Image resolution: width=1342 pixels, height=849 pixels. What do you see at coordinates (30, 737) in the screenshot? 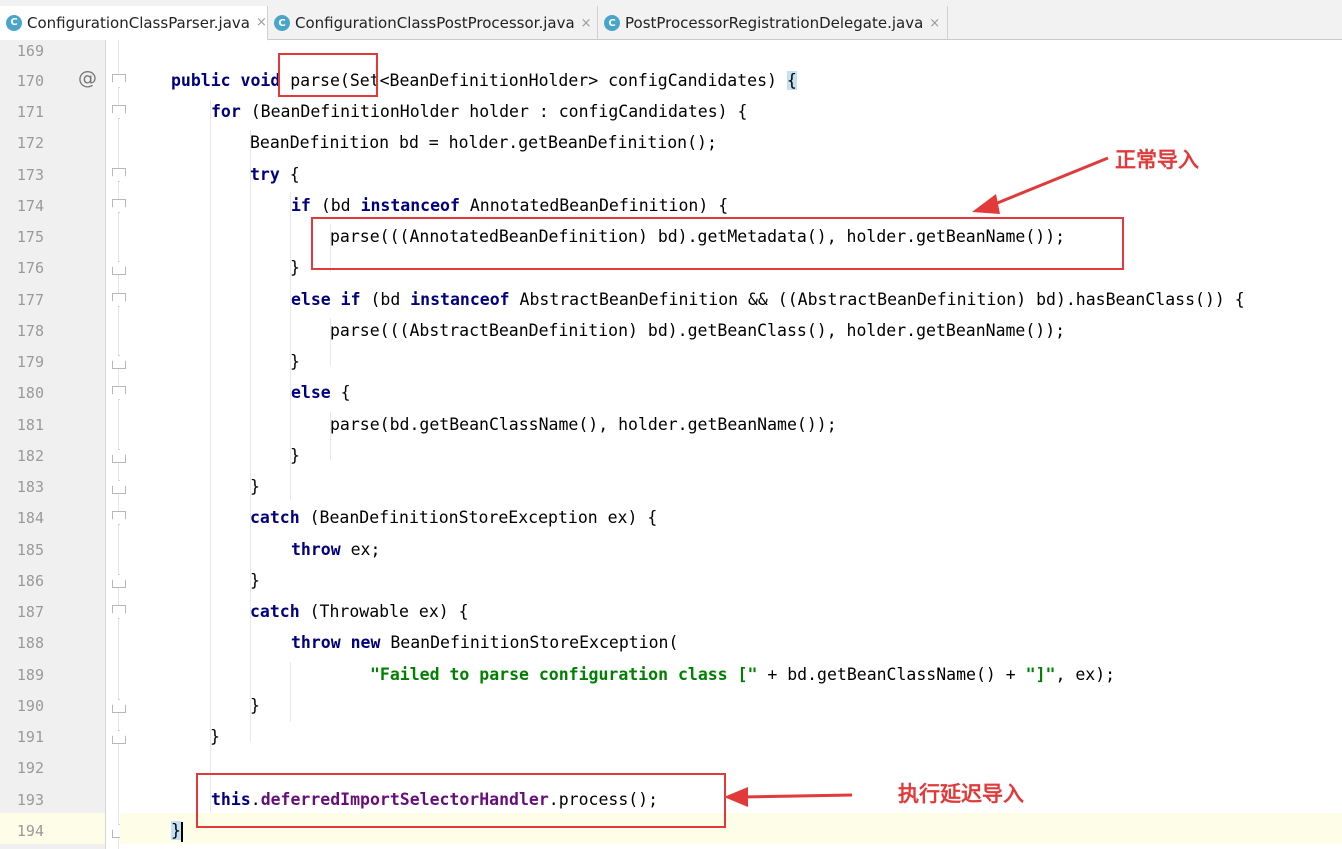
I see `line-number: 191` at bounding box center [30, 737].